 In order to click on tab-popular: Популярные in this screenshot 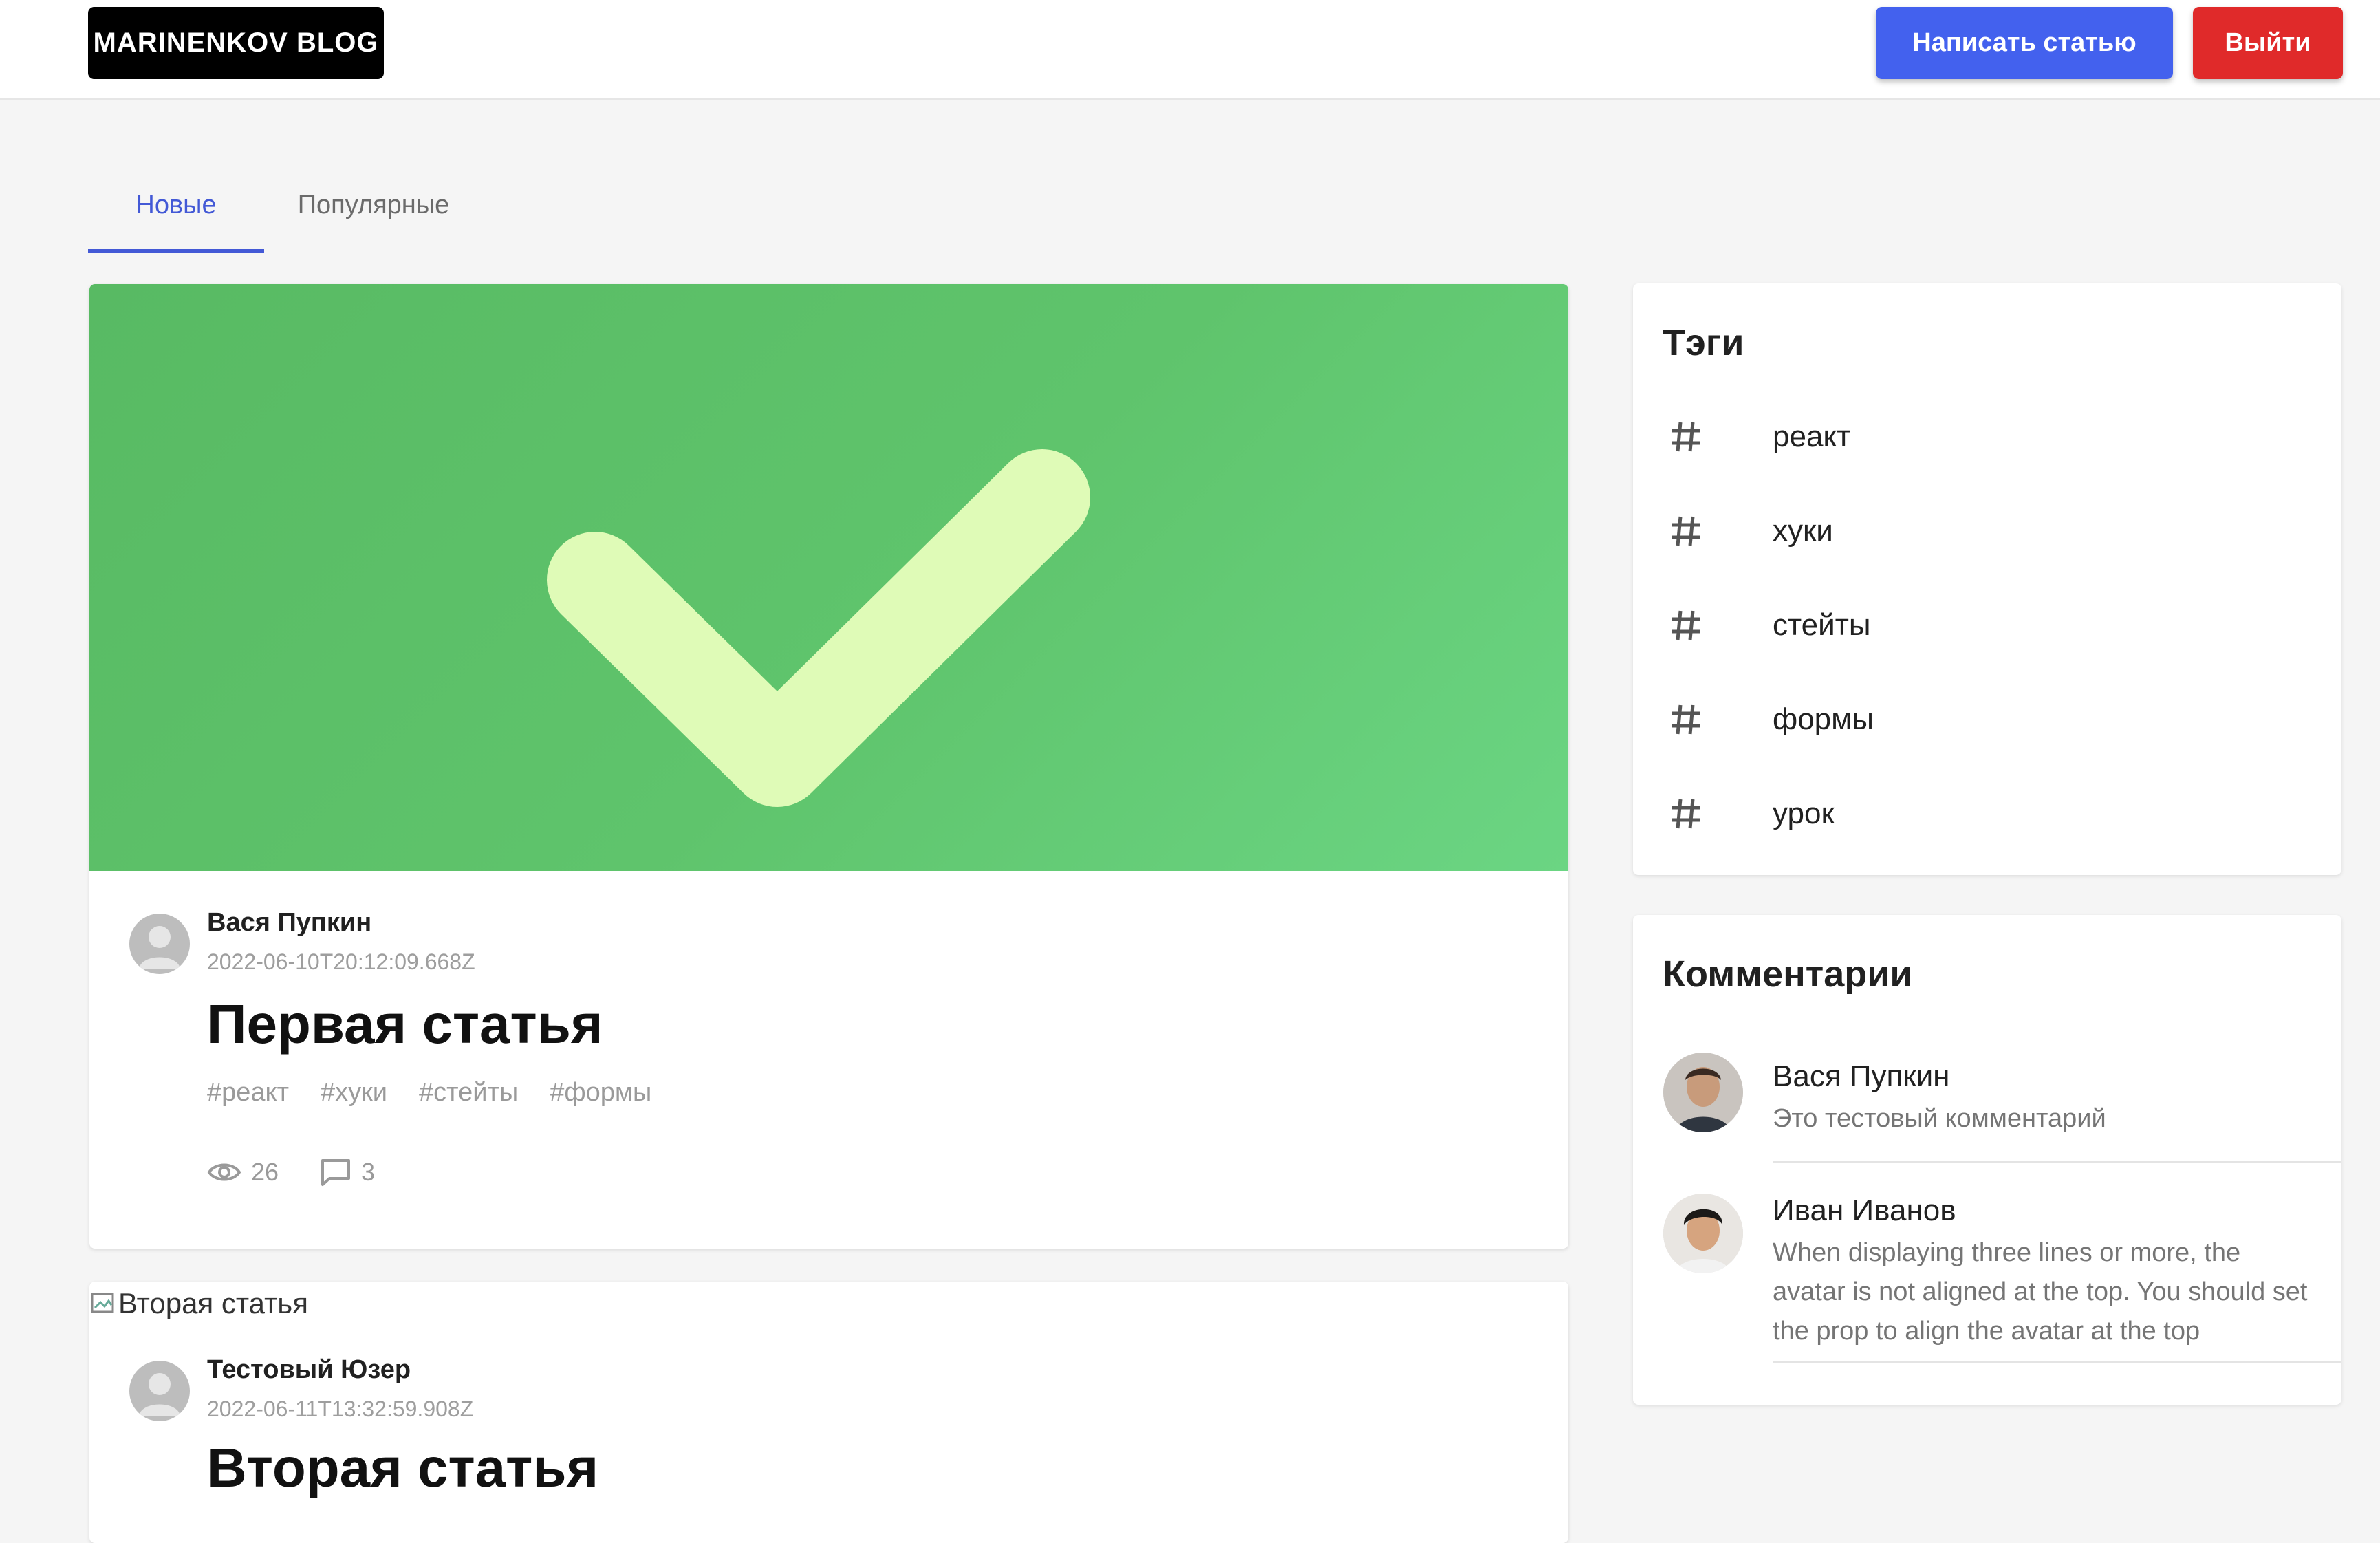, I will do `click(373, 205)`.